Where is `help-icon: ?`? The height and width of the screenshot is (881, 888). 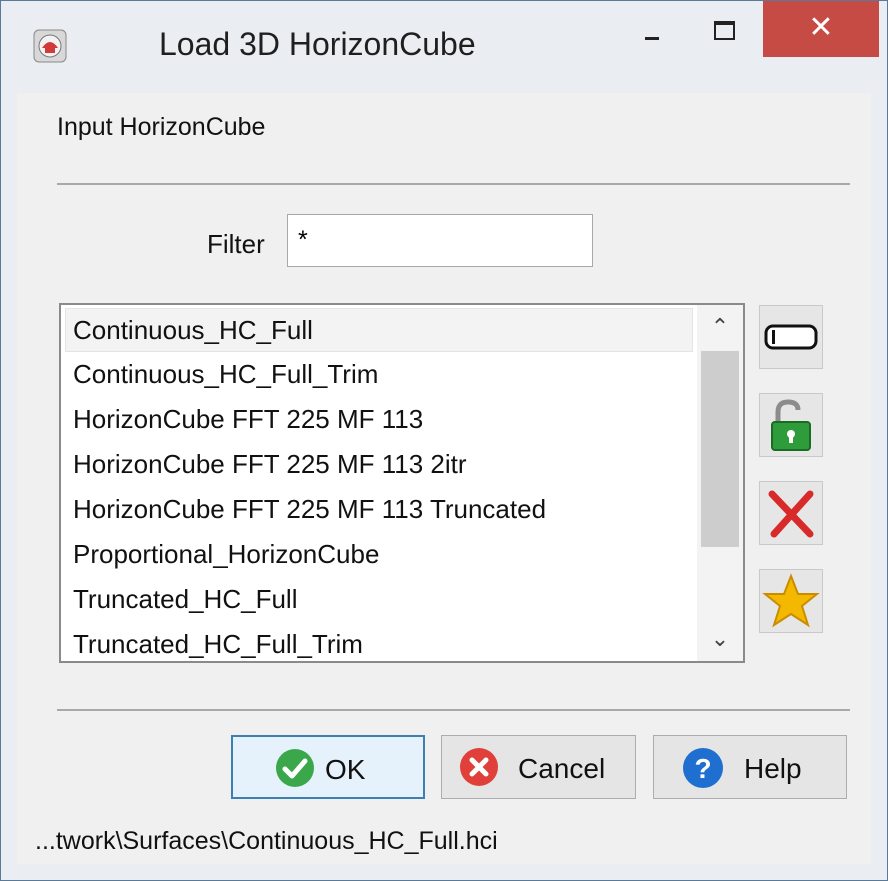
help-icon: ? is located at coordinates (703, 768).